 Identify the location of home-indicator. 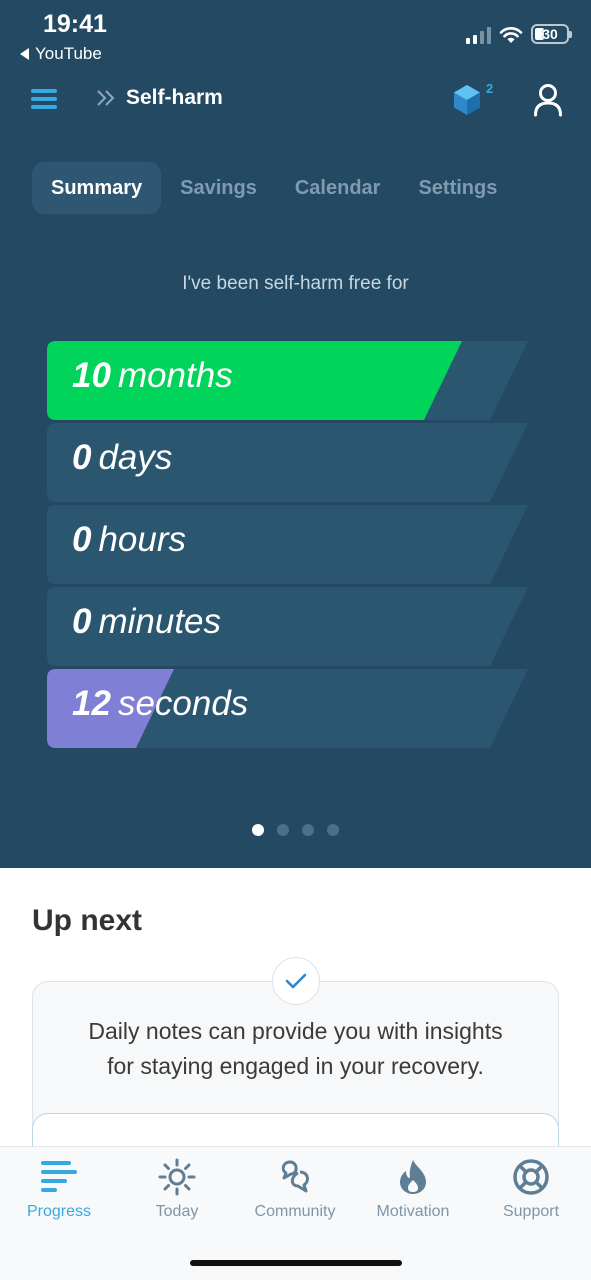
(296, 1263).